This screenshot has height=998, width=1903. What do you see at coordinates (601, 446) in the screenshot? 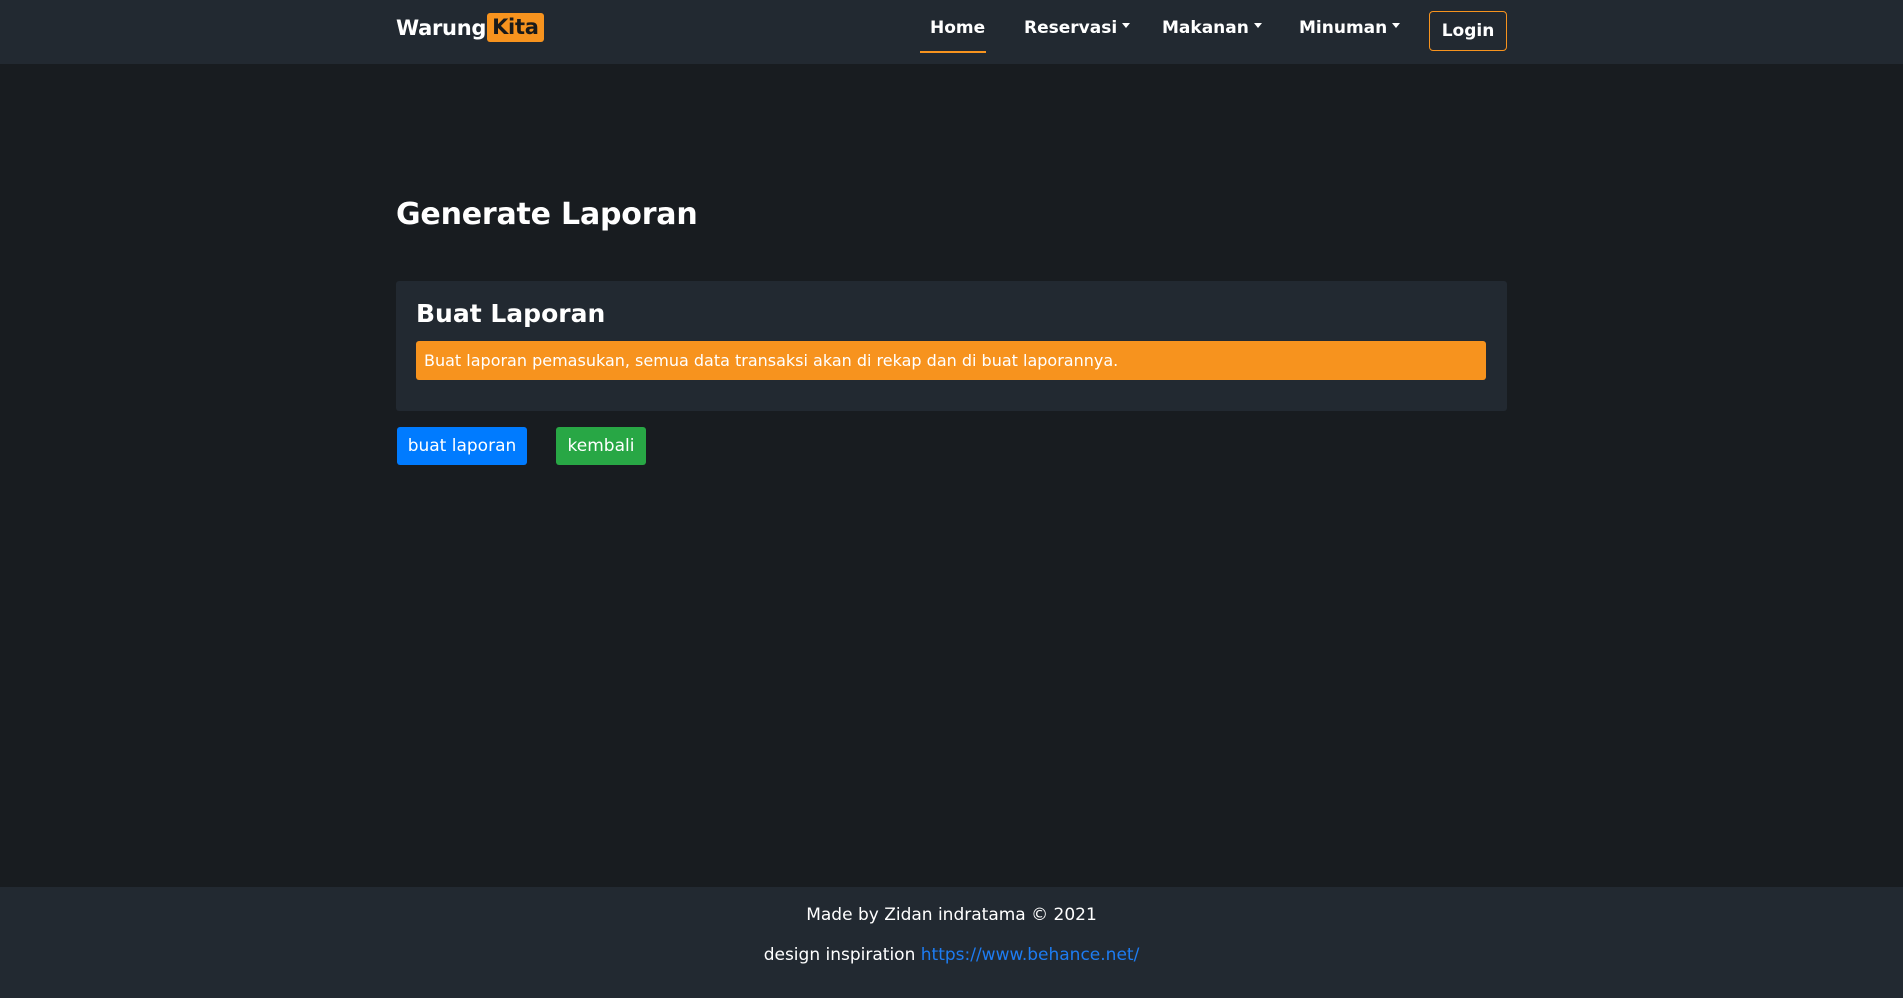
I see `back-button: kembali` at bounding box center [601, 446].